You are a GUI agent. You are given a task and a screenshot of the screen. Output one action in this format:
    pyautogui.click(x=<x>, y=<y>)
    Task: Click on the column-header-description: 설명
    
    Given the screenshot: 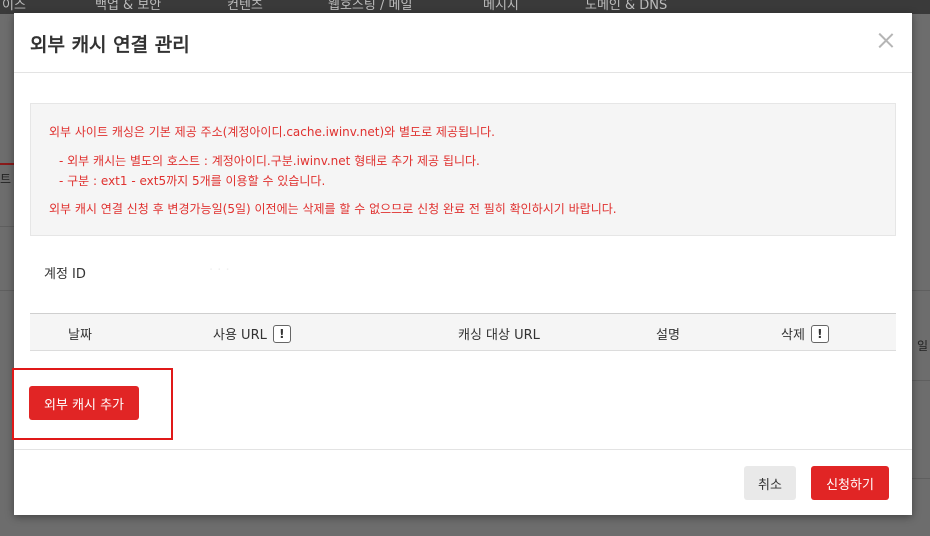 What is the action you would take?
    pyautogui.click(x=668, y=335)
    